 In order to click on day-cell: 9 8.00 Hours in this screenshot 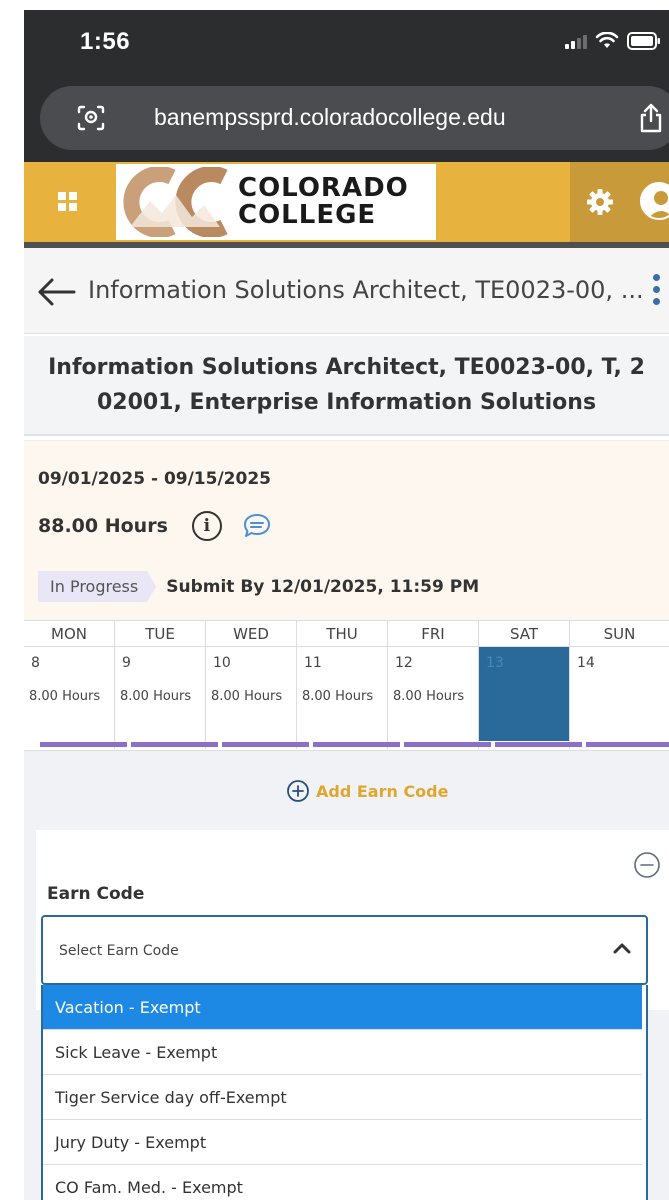, I will do `click(160, 694)`.